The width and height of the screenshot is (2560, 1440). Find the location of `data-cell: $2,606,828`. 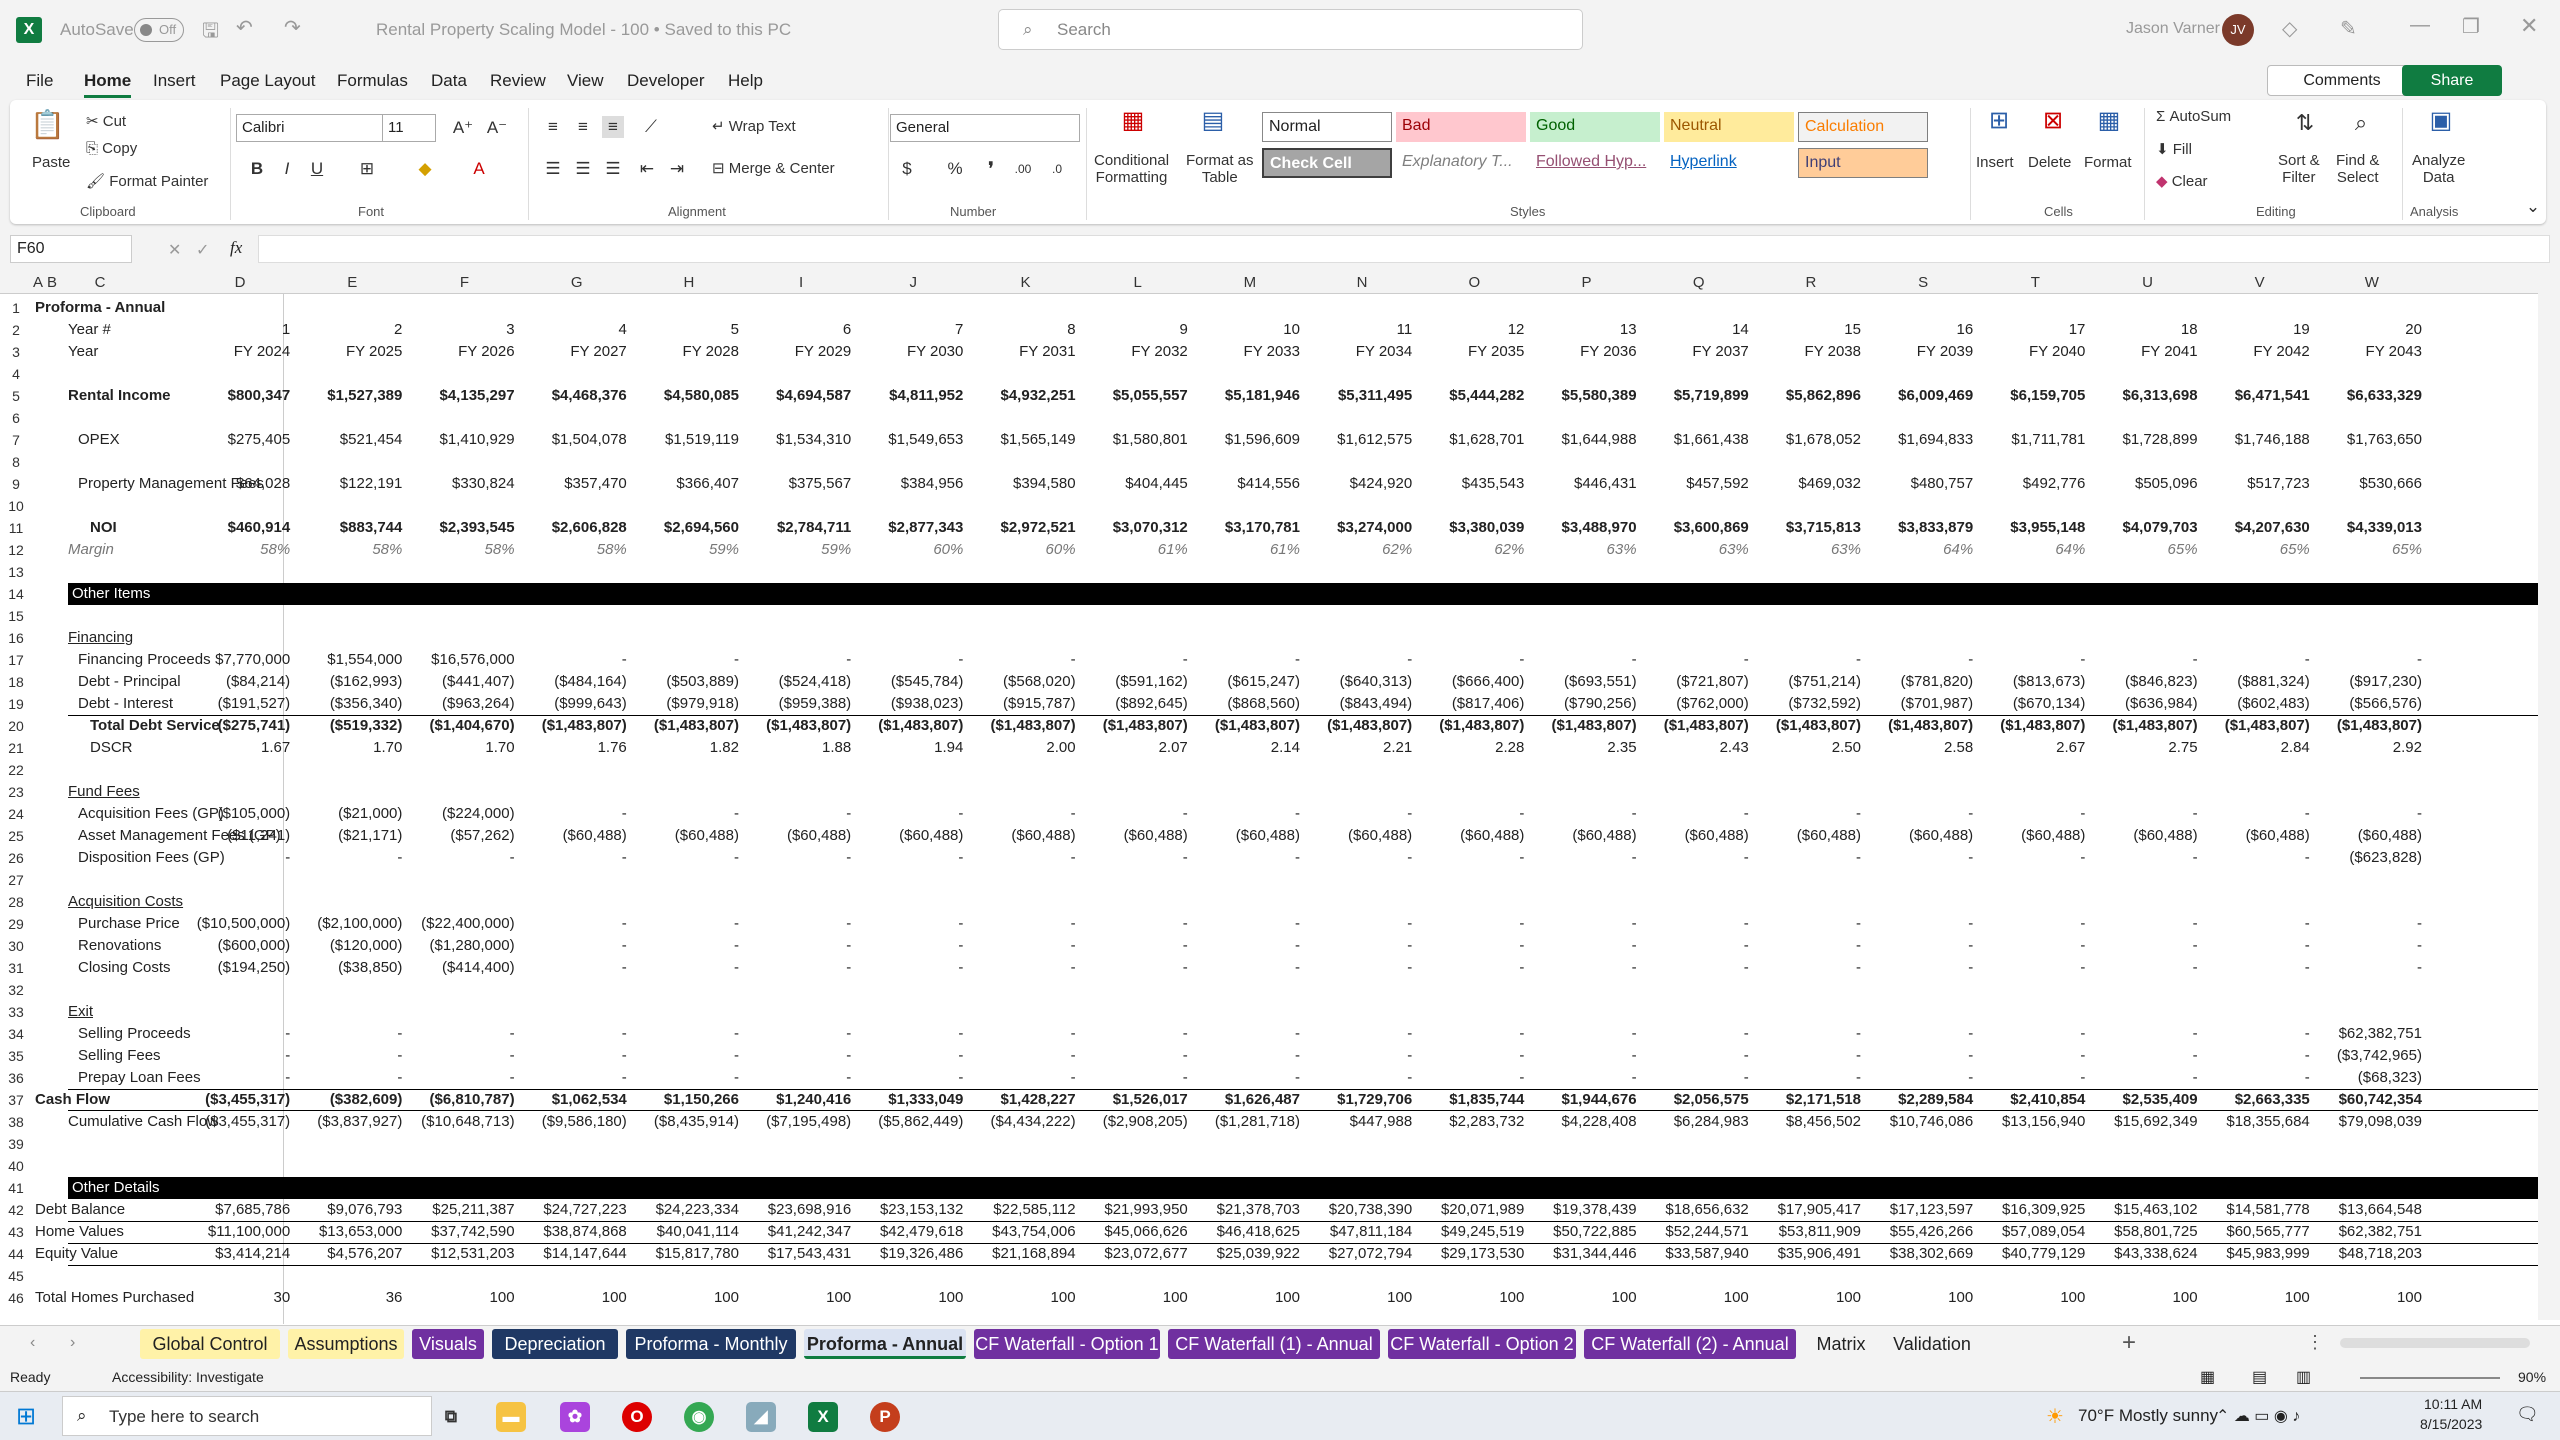

data-cell: $2,606,828 is located at coordinates (574, 528).